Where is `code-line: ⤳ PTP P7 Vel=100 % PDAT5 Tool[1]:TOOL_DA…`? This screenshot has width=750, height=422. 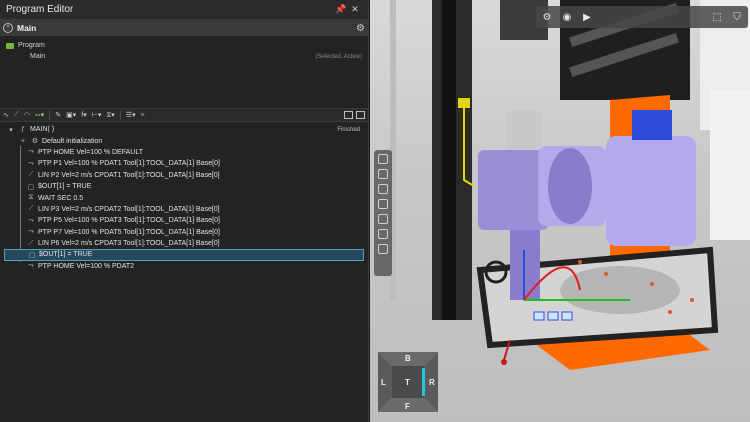
code-line: ⤳ PTP P7 Vel=100 % PDAT5 Tool[1]:TOOL_DA… is located at coordinates (184, 232).